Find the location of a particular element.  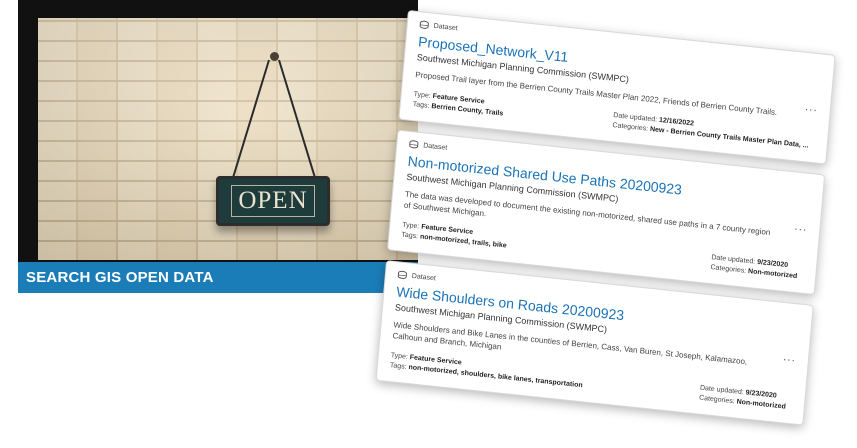

banner-caption-bar: SEARCH GIS OPEN DATA is located at coordinates (218, 277).